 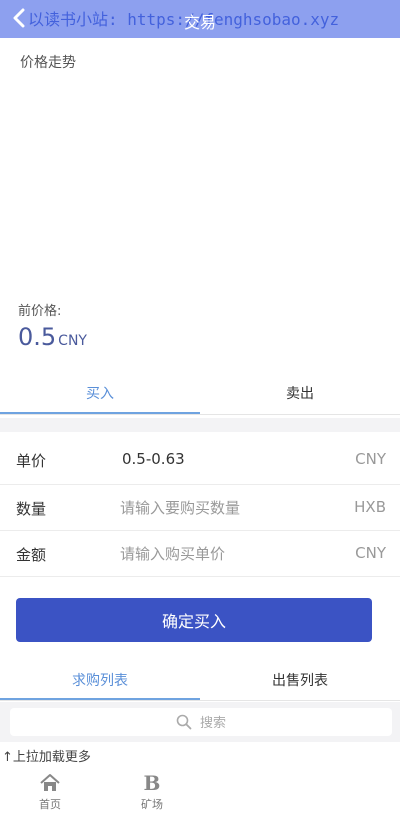 I want to click on nav-mine-label: 矿场, so click(x=152, y=804).